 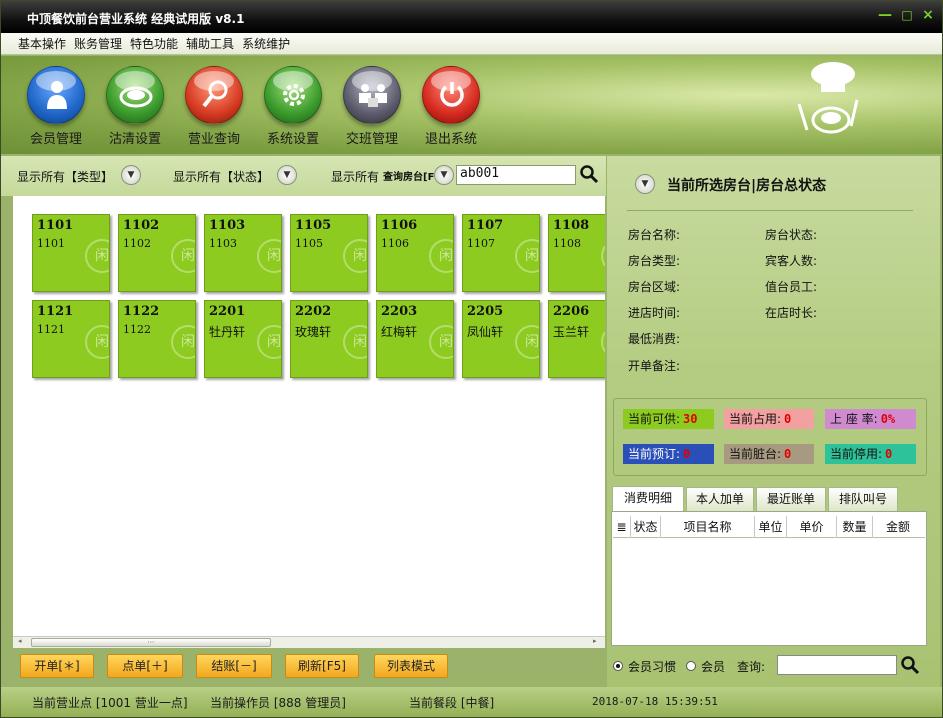 I want to click on people-icon, so click(x=372, y=95).